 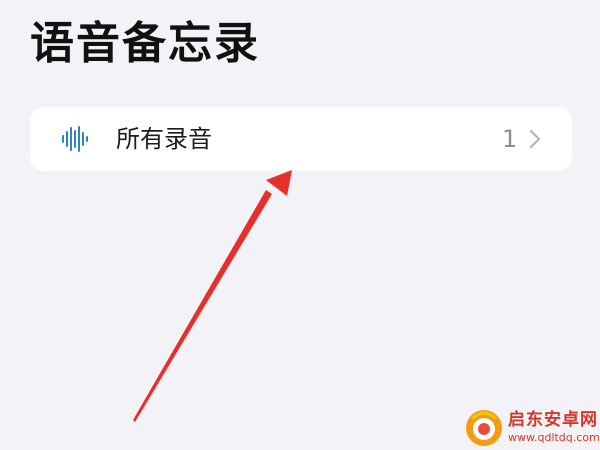 What do you see at coordinates (484, 428) in the screenshot?
I see `site-logo-icon` at bounding box center [484, 428].